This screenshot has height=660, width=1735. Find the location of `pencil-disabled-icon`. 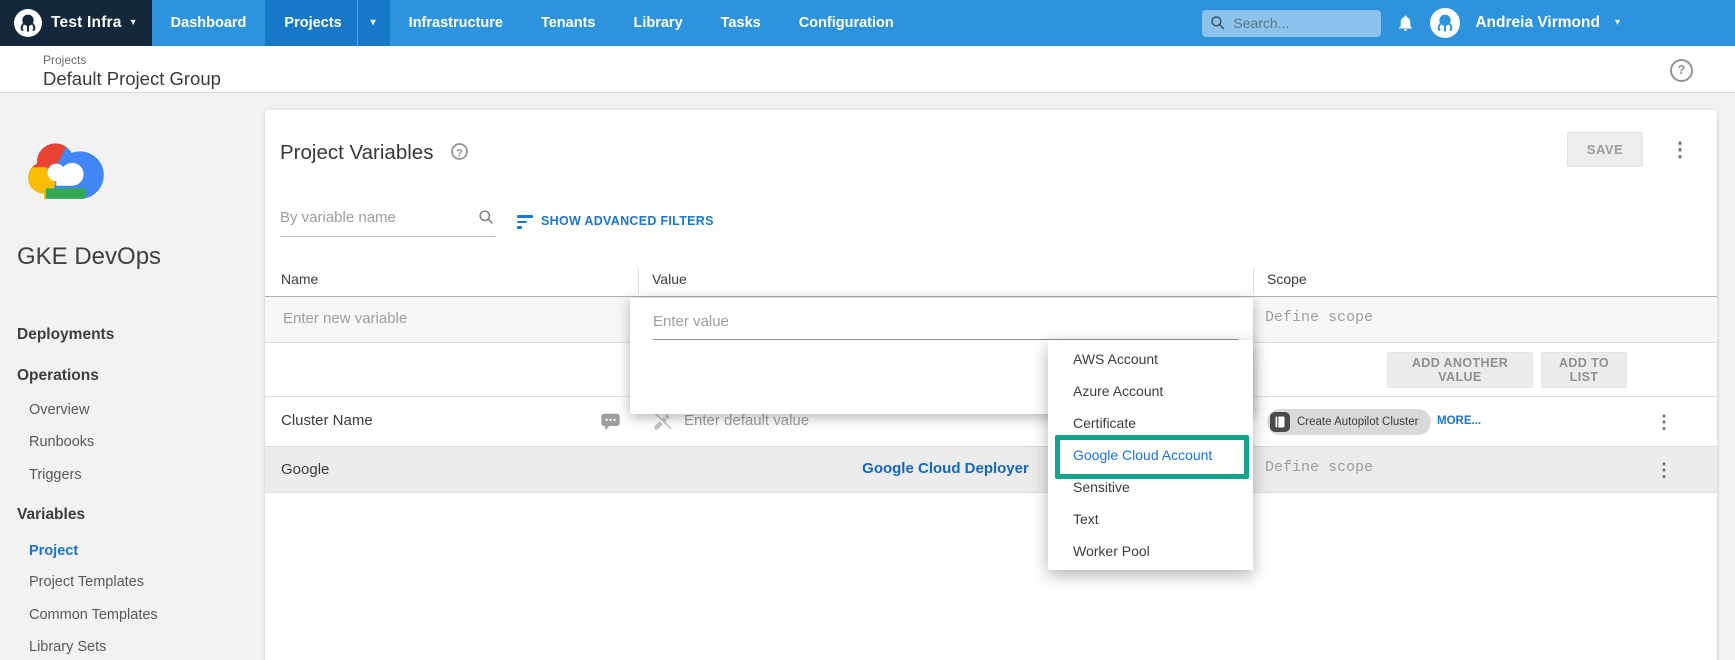

pencil-disabled-icon is located at coordinates (662, 424).